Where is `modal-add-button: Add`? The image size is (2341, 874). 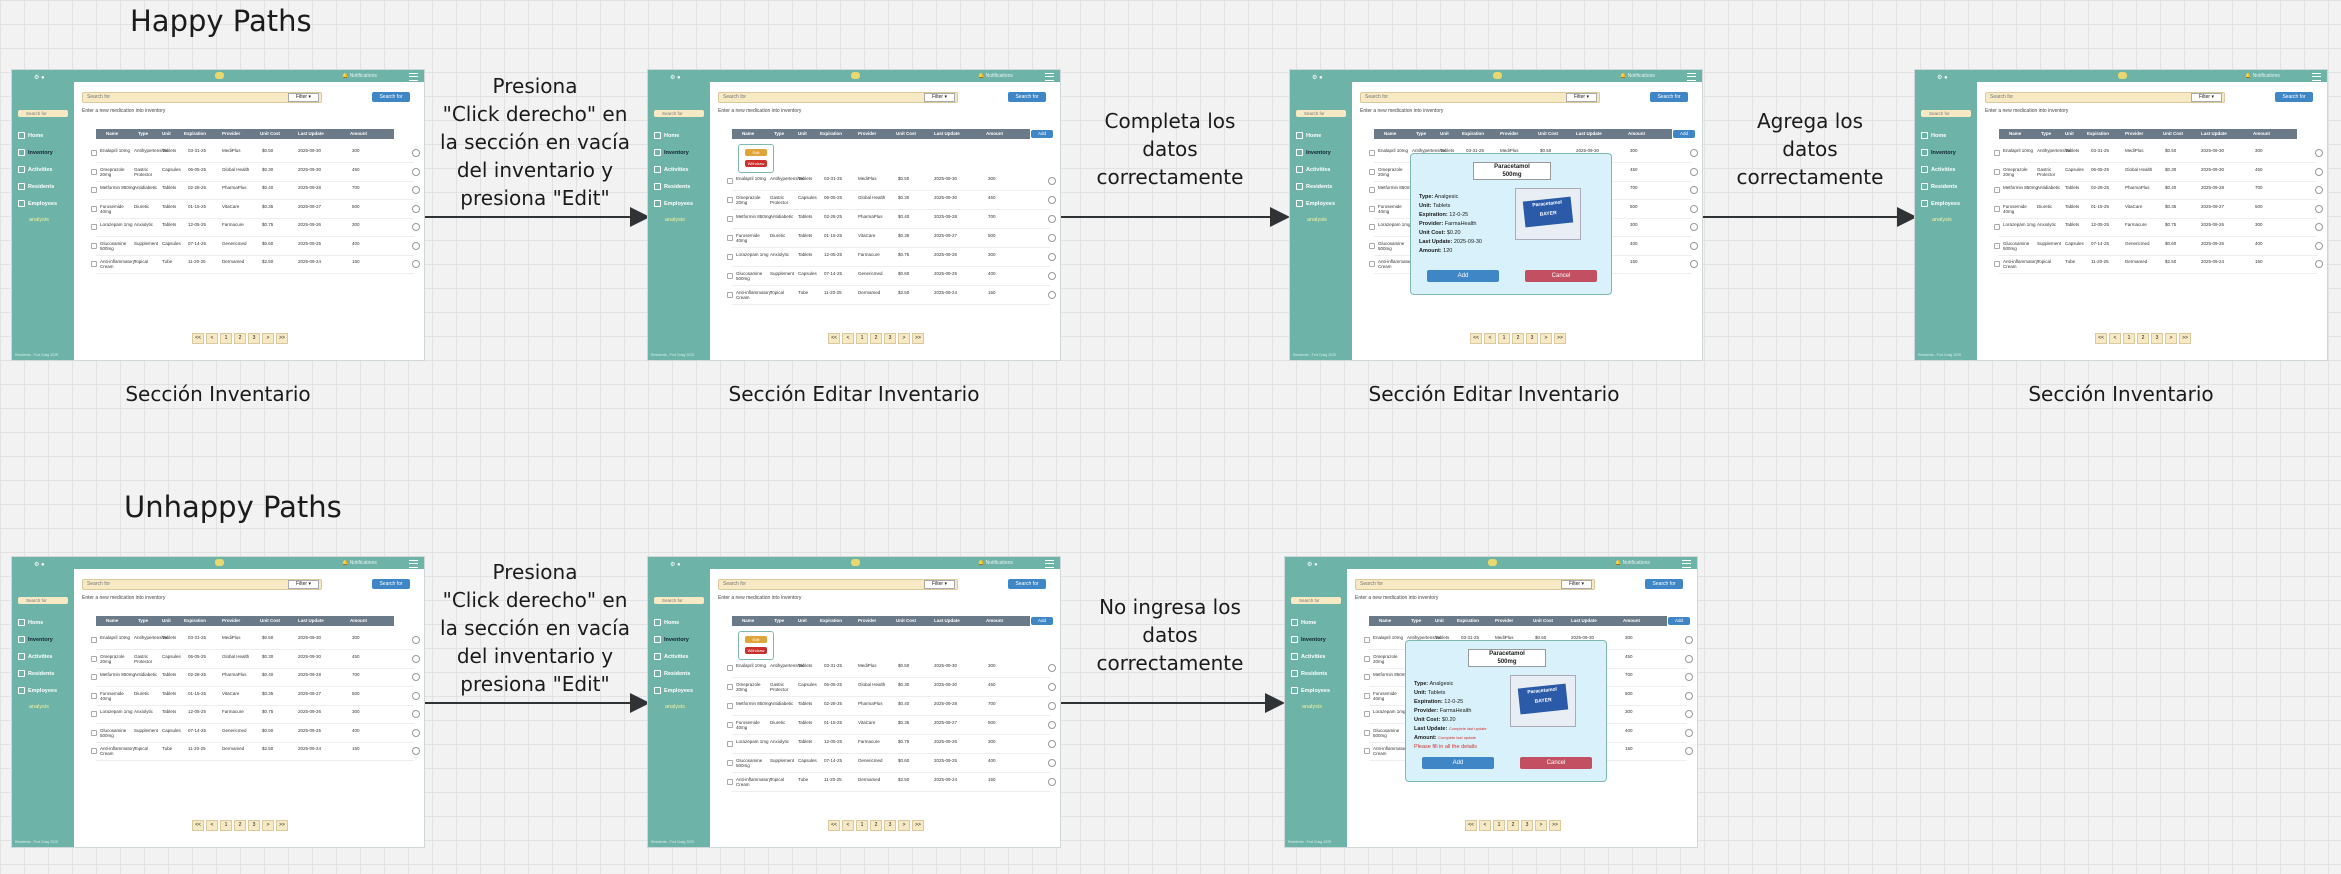 modal-add-button: Add is located at coordinates (1458, 763).